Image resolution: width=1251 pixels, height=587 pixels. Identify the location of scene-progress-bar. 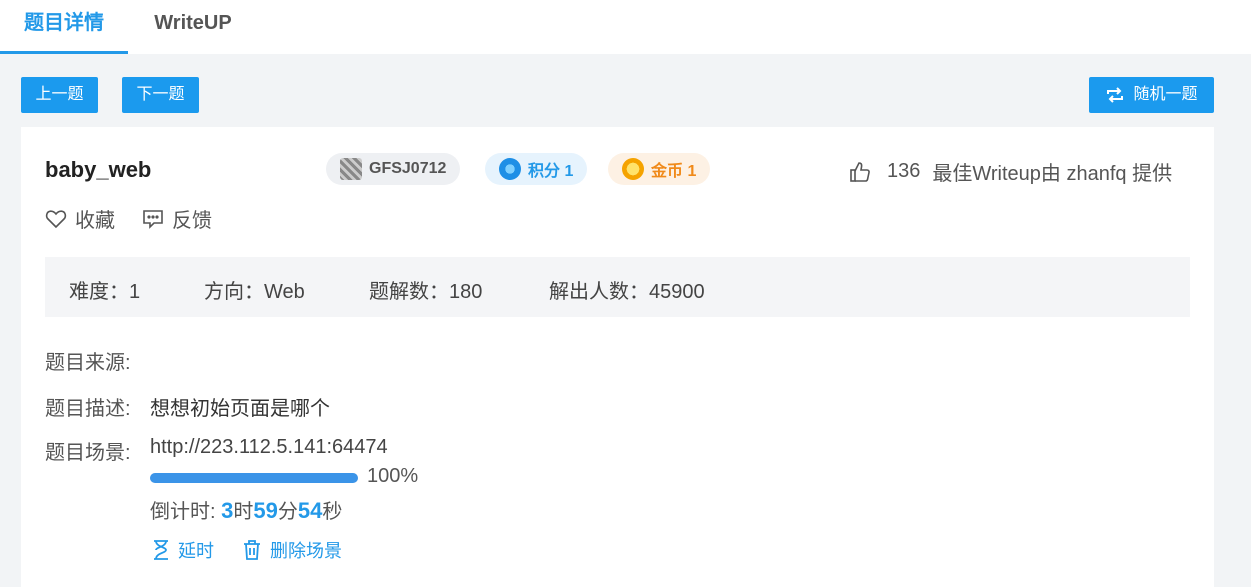
(254, 478).